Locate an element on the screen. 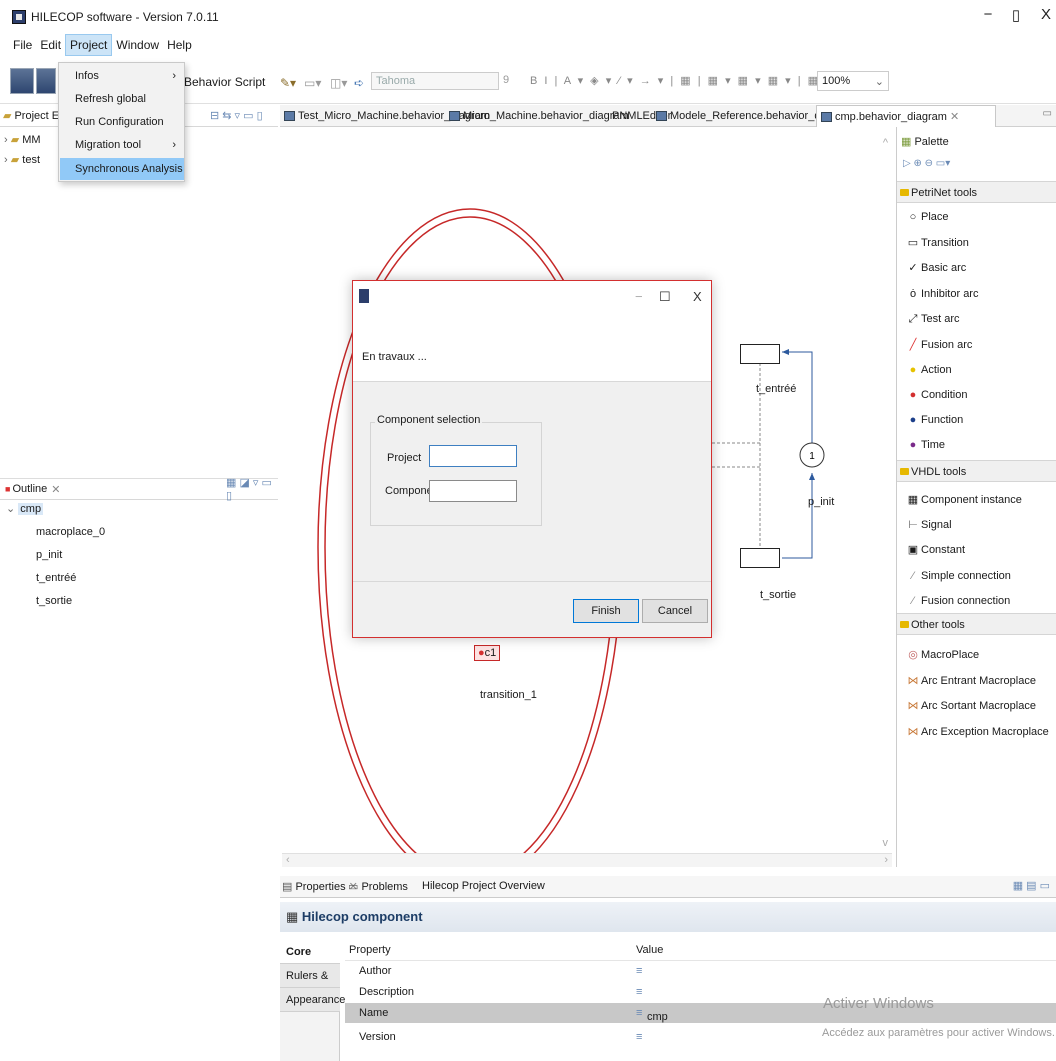 The image size is (1056, 1061). arc-t-sortie-to-p-init is located at coordinates (797, 516).